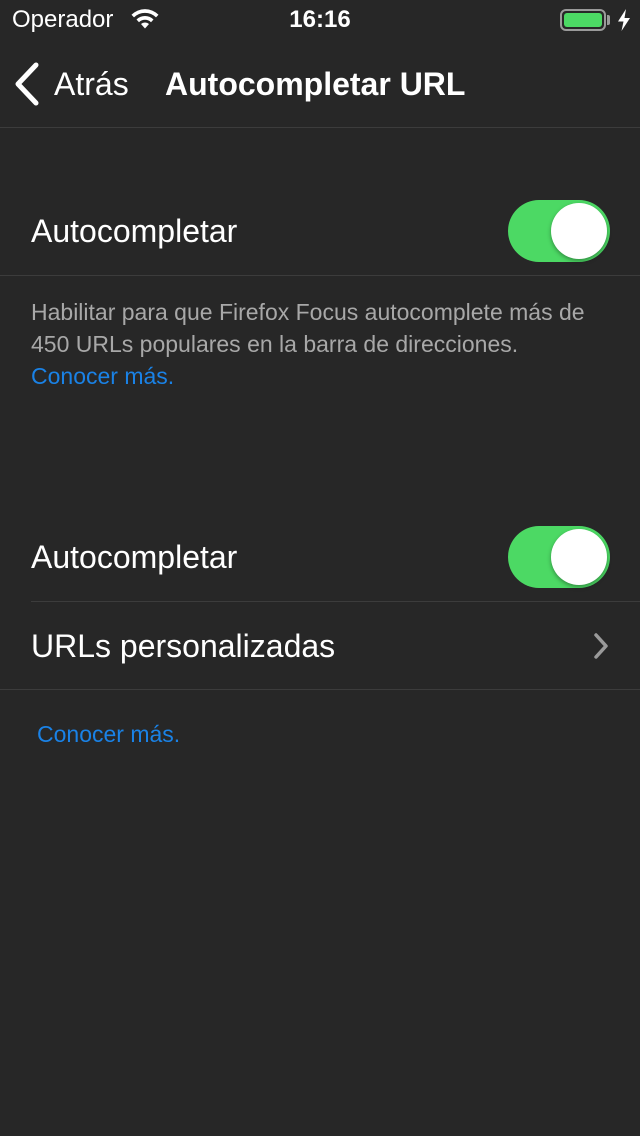  Describe the element at coordinates (27, 84) in the screenshot. I see `chevron-left-icon` at that location.